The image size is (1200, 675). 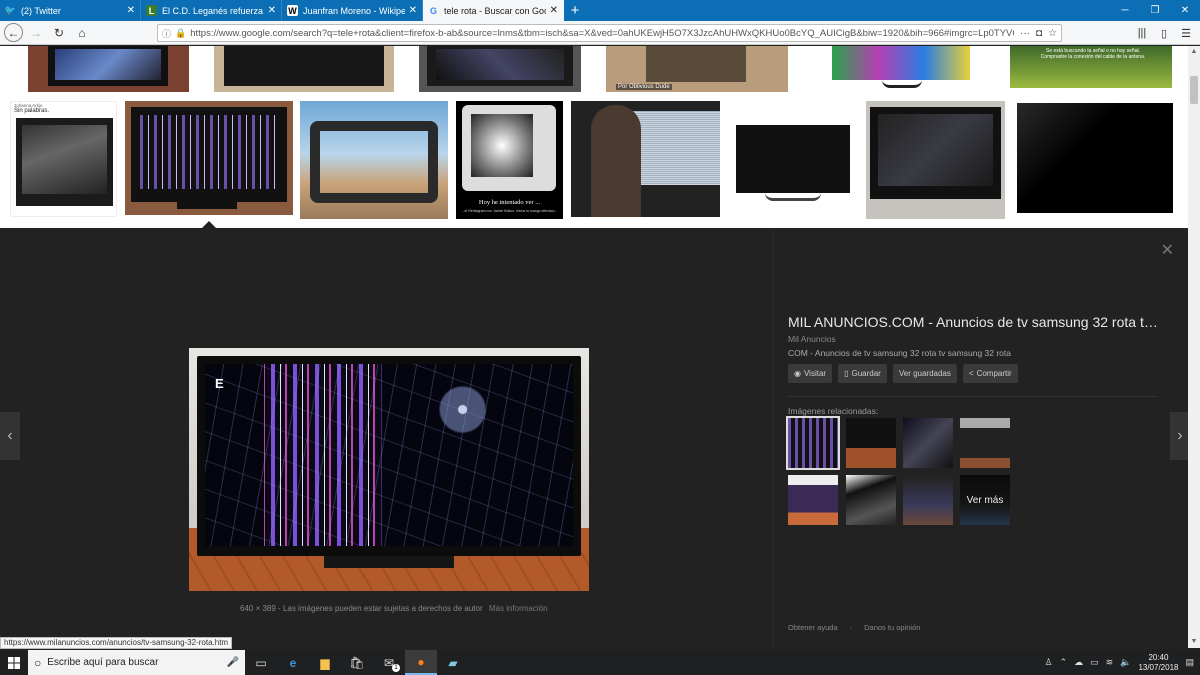 I want to click on volume-icon: 🔈, so click(x=1125, y=662).